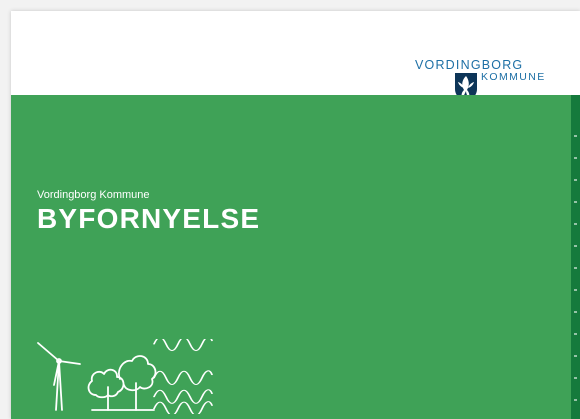  I want to click on logo-text-kommune: KOMMUNE, so click(513, 77).